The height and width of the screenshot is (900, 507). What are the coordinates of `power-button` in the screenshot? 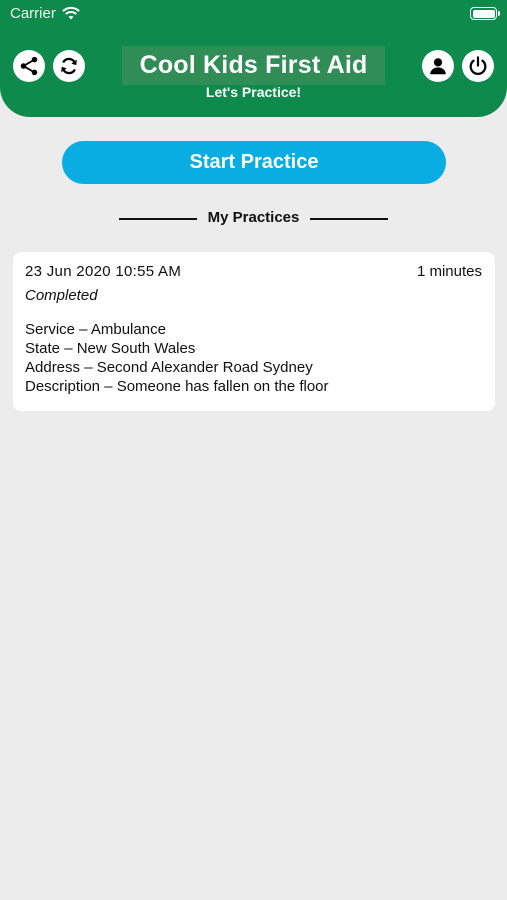 It's located at (478, 66).